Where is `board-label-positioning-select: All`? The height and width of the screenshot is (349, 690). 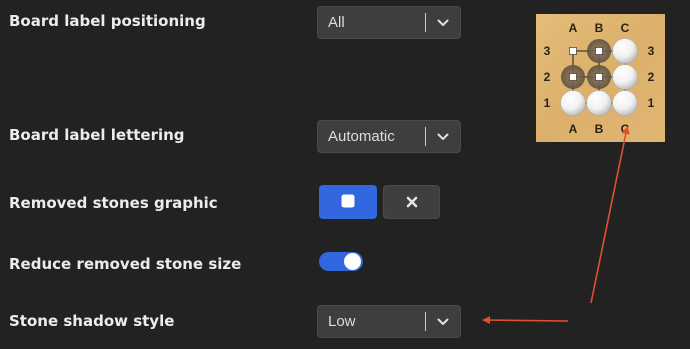 board-label-positioning-select: All is located at coordinates (389, 22).